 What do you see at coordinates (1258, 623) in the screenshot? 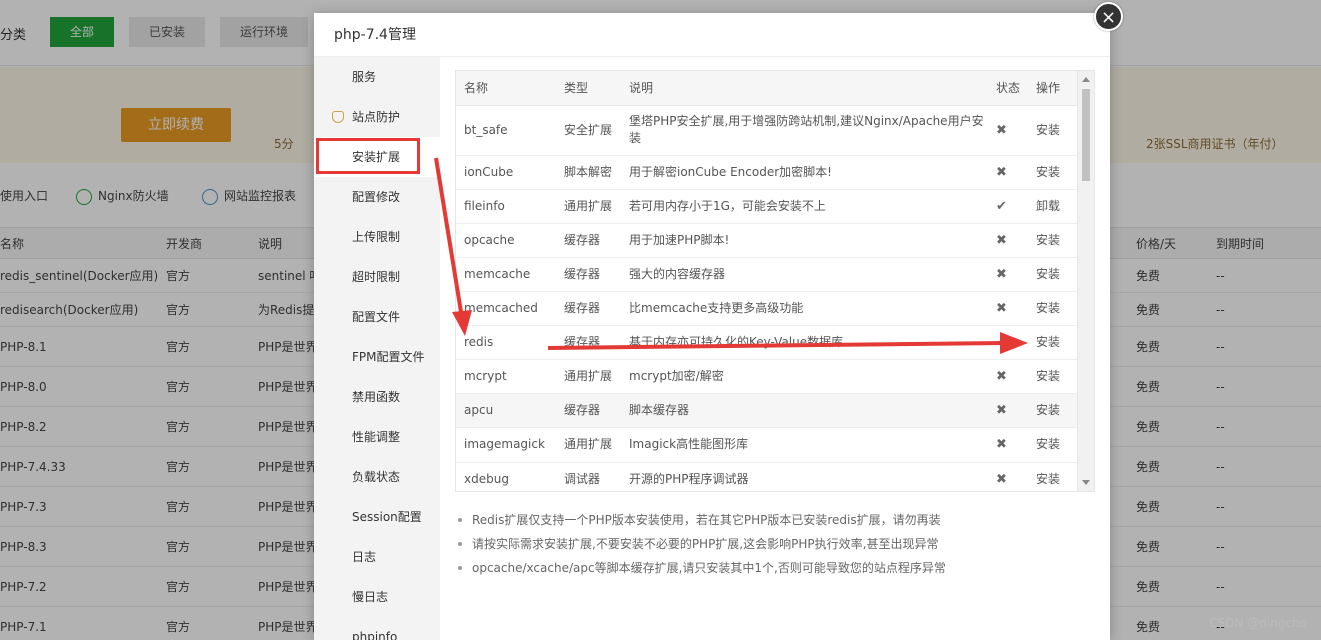
I see `watermark: CSDN @dingcho` at bounding box center [1258, 623].